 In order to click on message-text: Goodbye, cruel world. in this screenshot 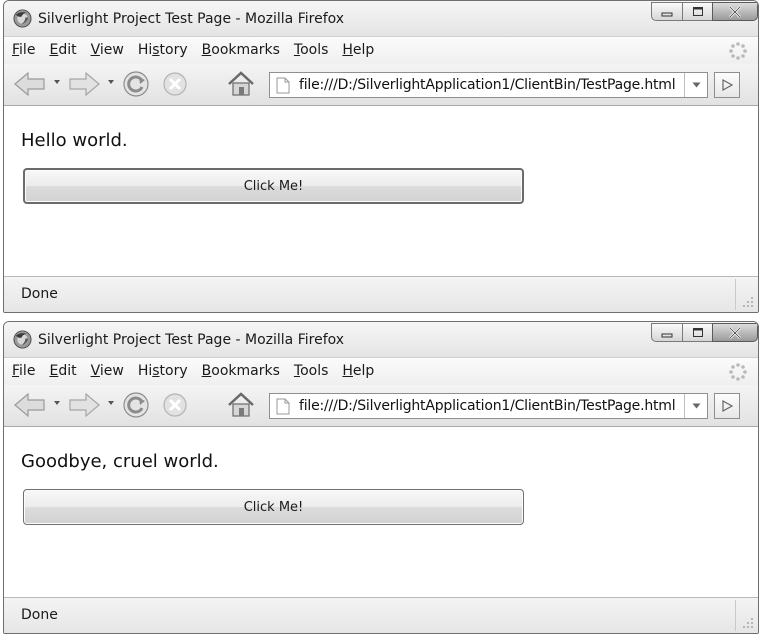, I will do `click(120, 461)`.